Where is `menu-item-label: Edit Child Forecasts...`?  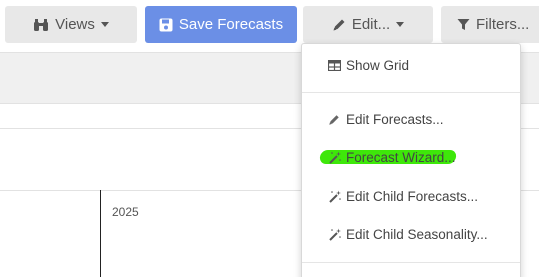
menu-item-label: Edit Child Forecasts... is located at coordinates (412, 196).